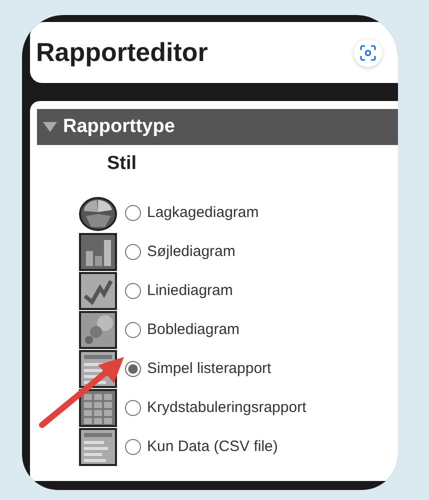  I want to click on radio-option: Krydstabuleringsrapport, so click(212, 407).